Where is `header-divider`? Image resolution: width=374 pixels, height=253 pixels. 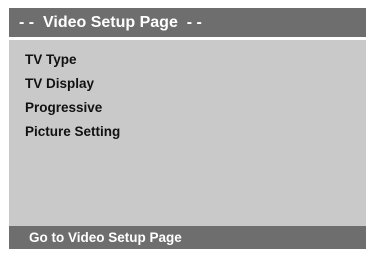
header-divider is located at coordinates (187, 38).